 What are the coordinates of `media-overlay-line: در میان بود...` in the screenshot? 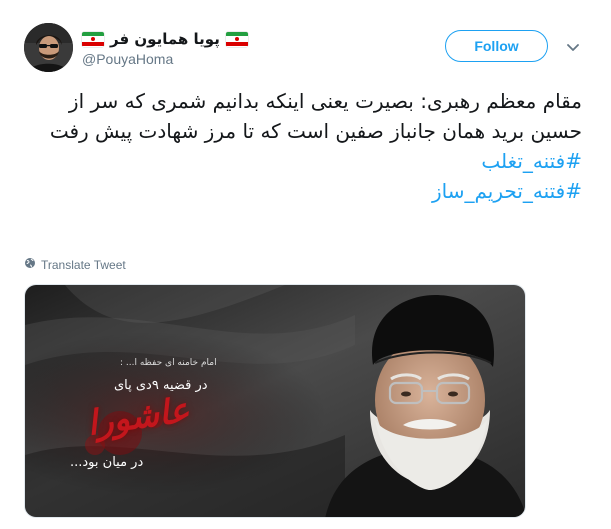 It's located at (107, 462).